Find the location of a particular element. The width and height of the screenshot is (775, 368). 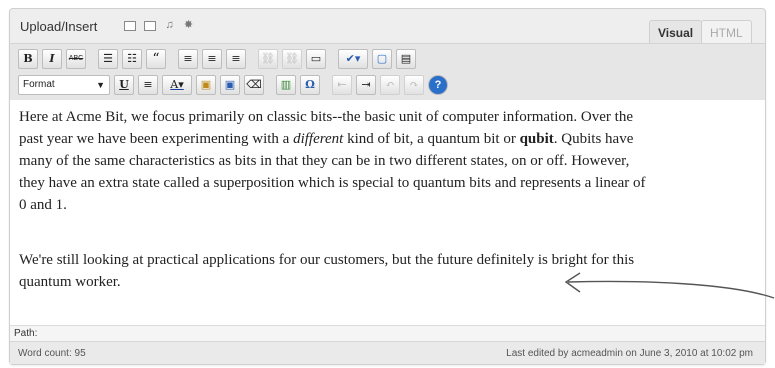

outdent-icon: ⇤ is located at coordinates (342, 85).